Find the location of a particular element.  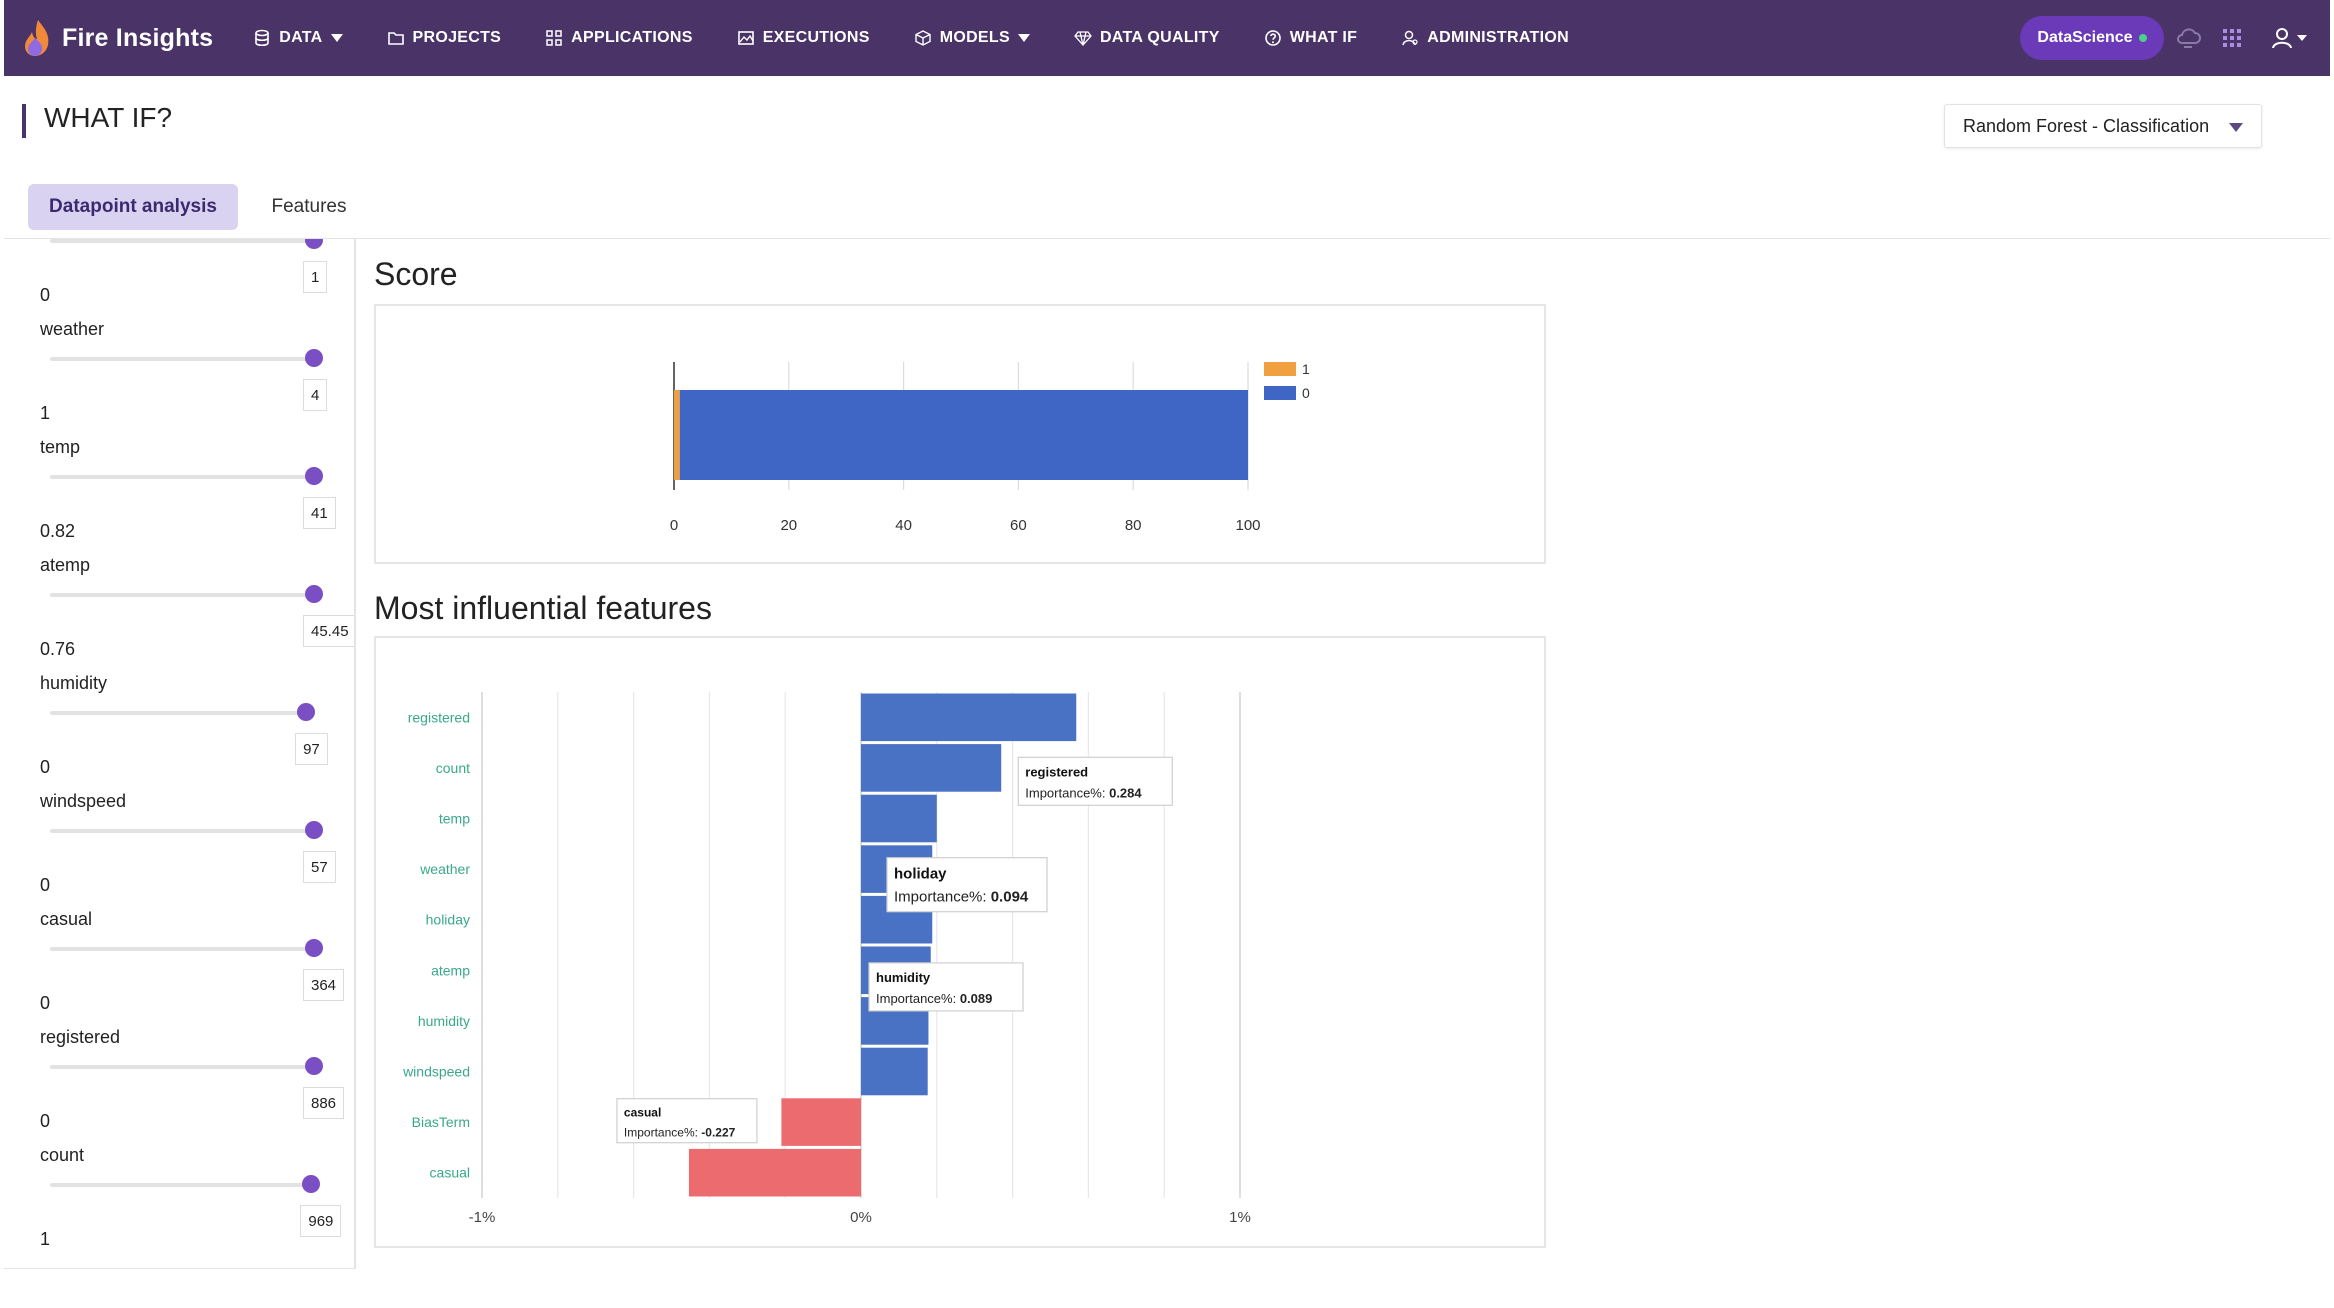

feature-name: weather is located at coordinates (72, 329).